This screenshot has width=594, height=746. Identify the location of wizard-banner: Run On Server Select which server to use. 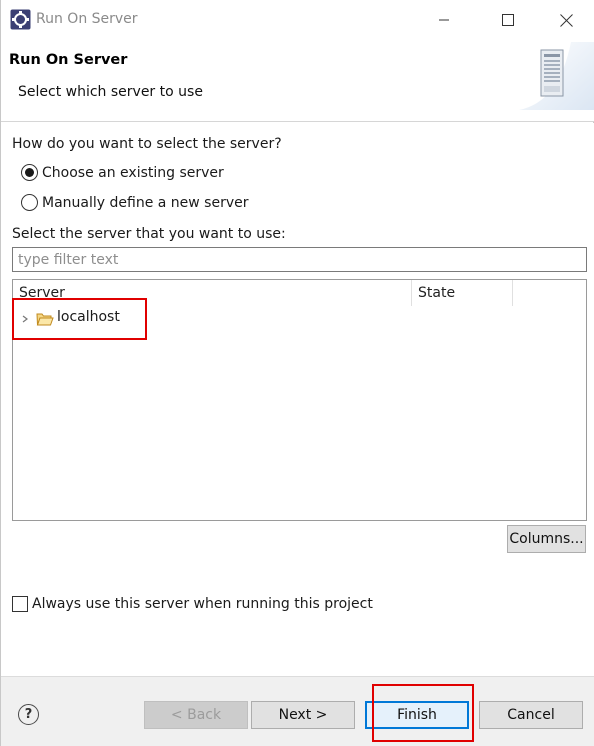
(297, 81).